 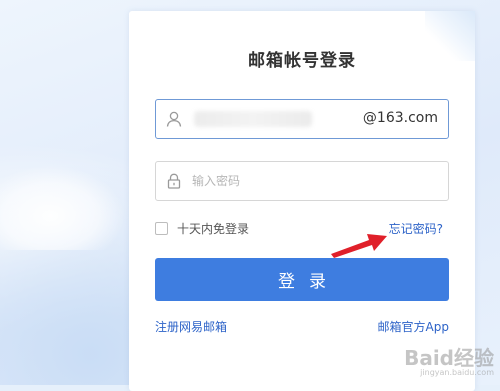 I want to click on red-arrow-annotation, so click(x=359, y=246).